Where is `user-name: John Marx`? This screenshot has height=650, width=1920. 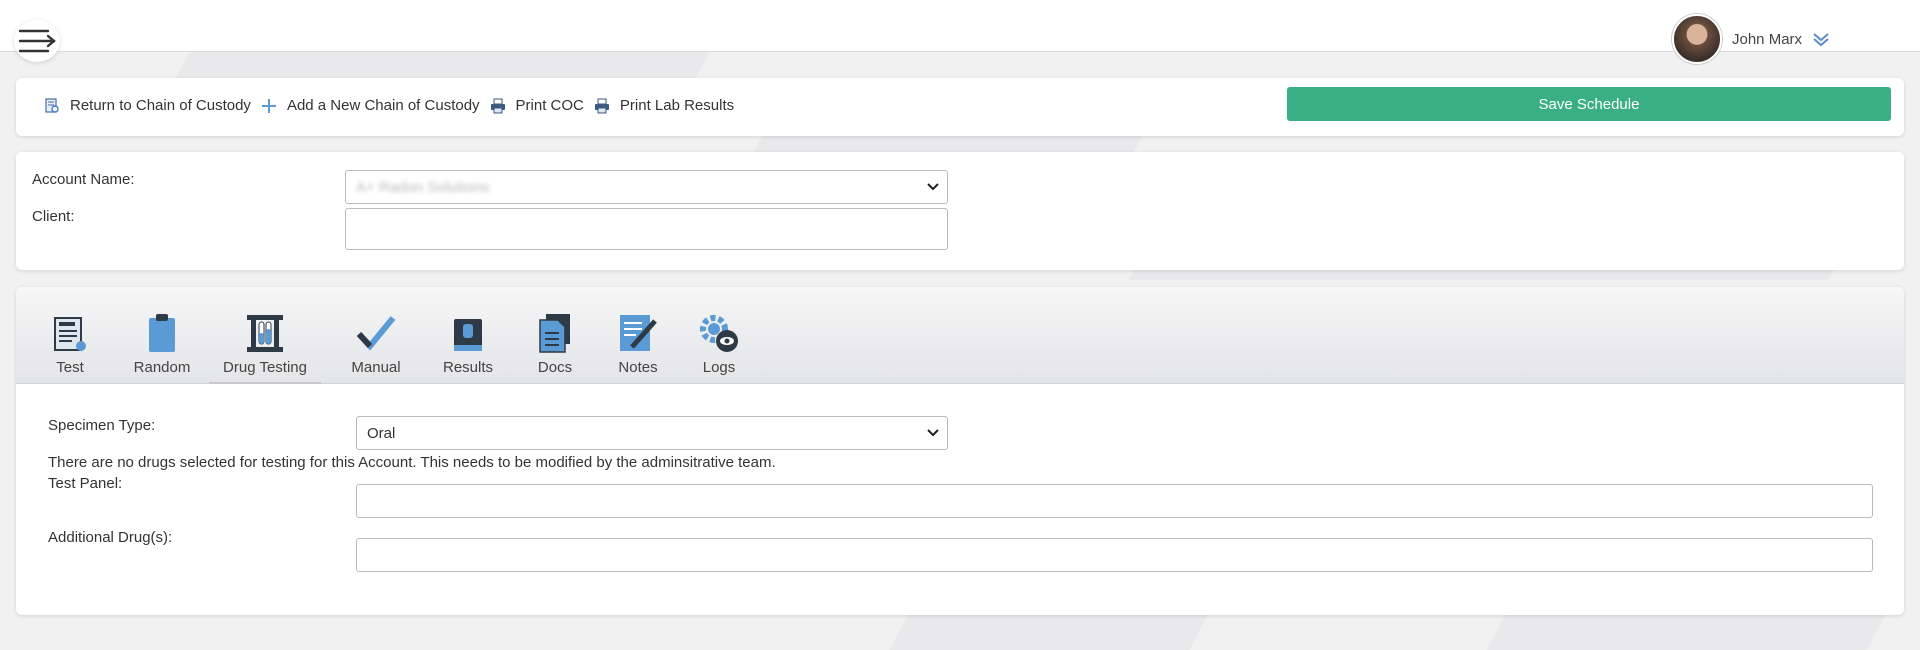
user-name: John Marx is located at coordinates (1767, 39).